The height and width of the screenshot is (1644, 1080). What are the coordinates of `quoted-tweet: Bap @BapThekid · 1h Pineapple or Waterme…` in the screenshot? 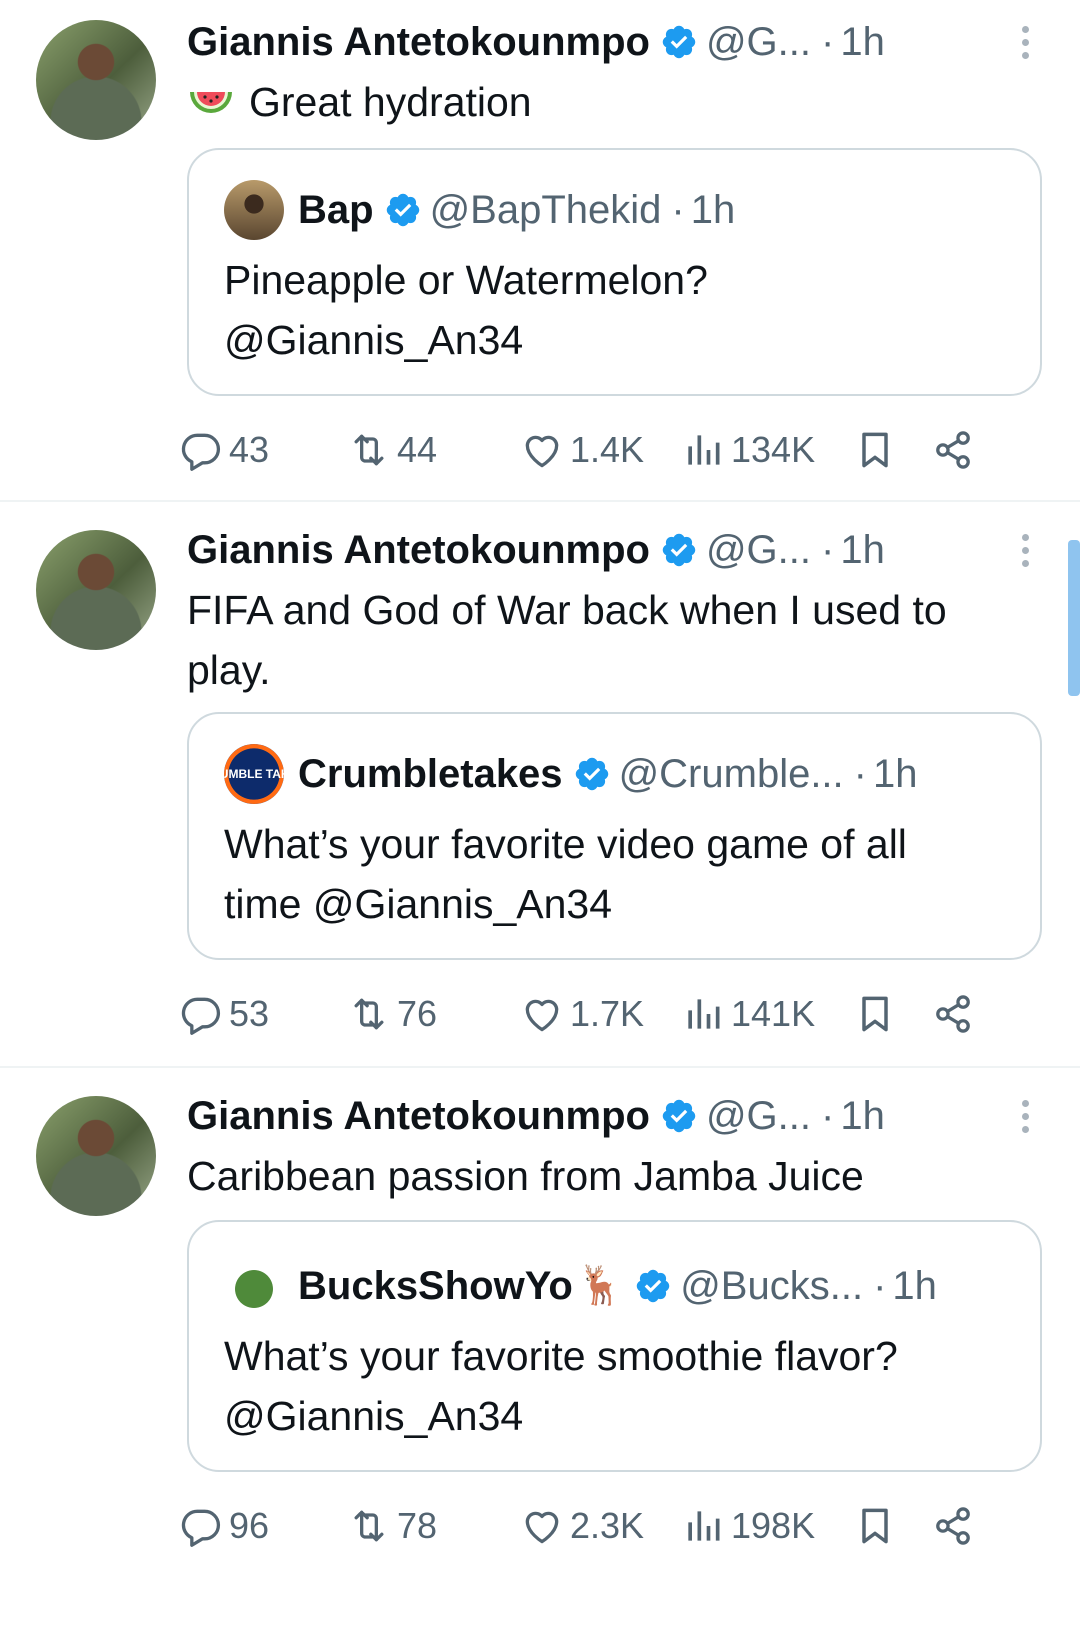 It's located at (614, 272).